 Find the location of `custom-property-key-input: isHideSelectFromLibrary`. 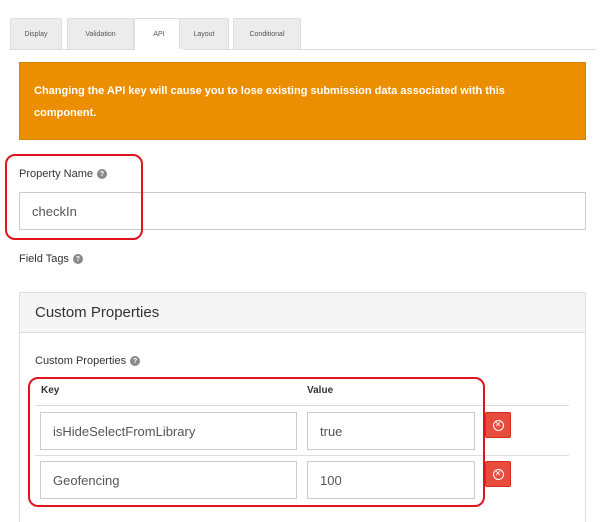

custom-property-key-input: isHideSelectFromLibrary is located at coordinates (168, 431).